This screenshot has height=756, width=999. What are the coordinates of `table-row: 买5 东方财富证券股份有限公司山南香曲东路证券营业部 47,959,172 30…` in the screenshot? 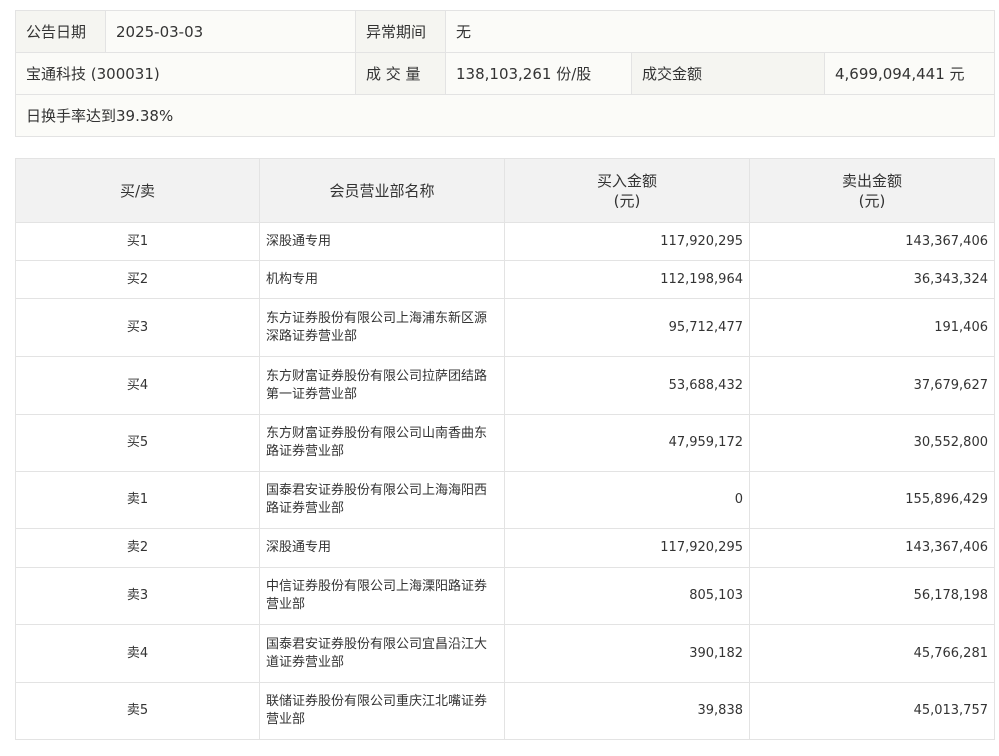 It's located at (505, 443).